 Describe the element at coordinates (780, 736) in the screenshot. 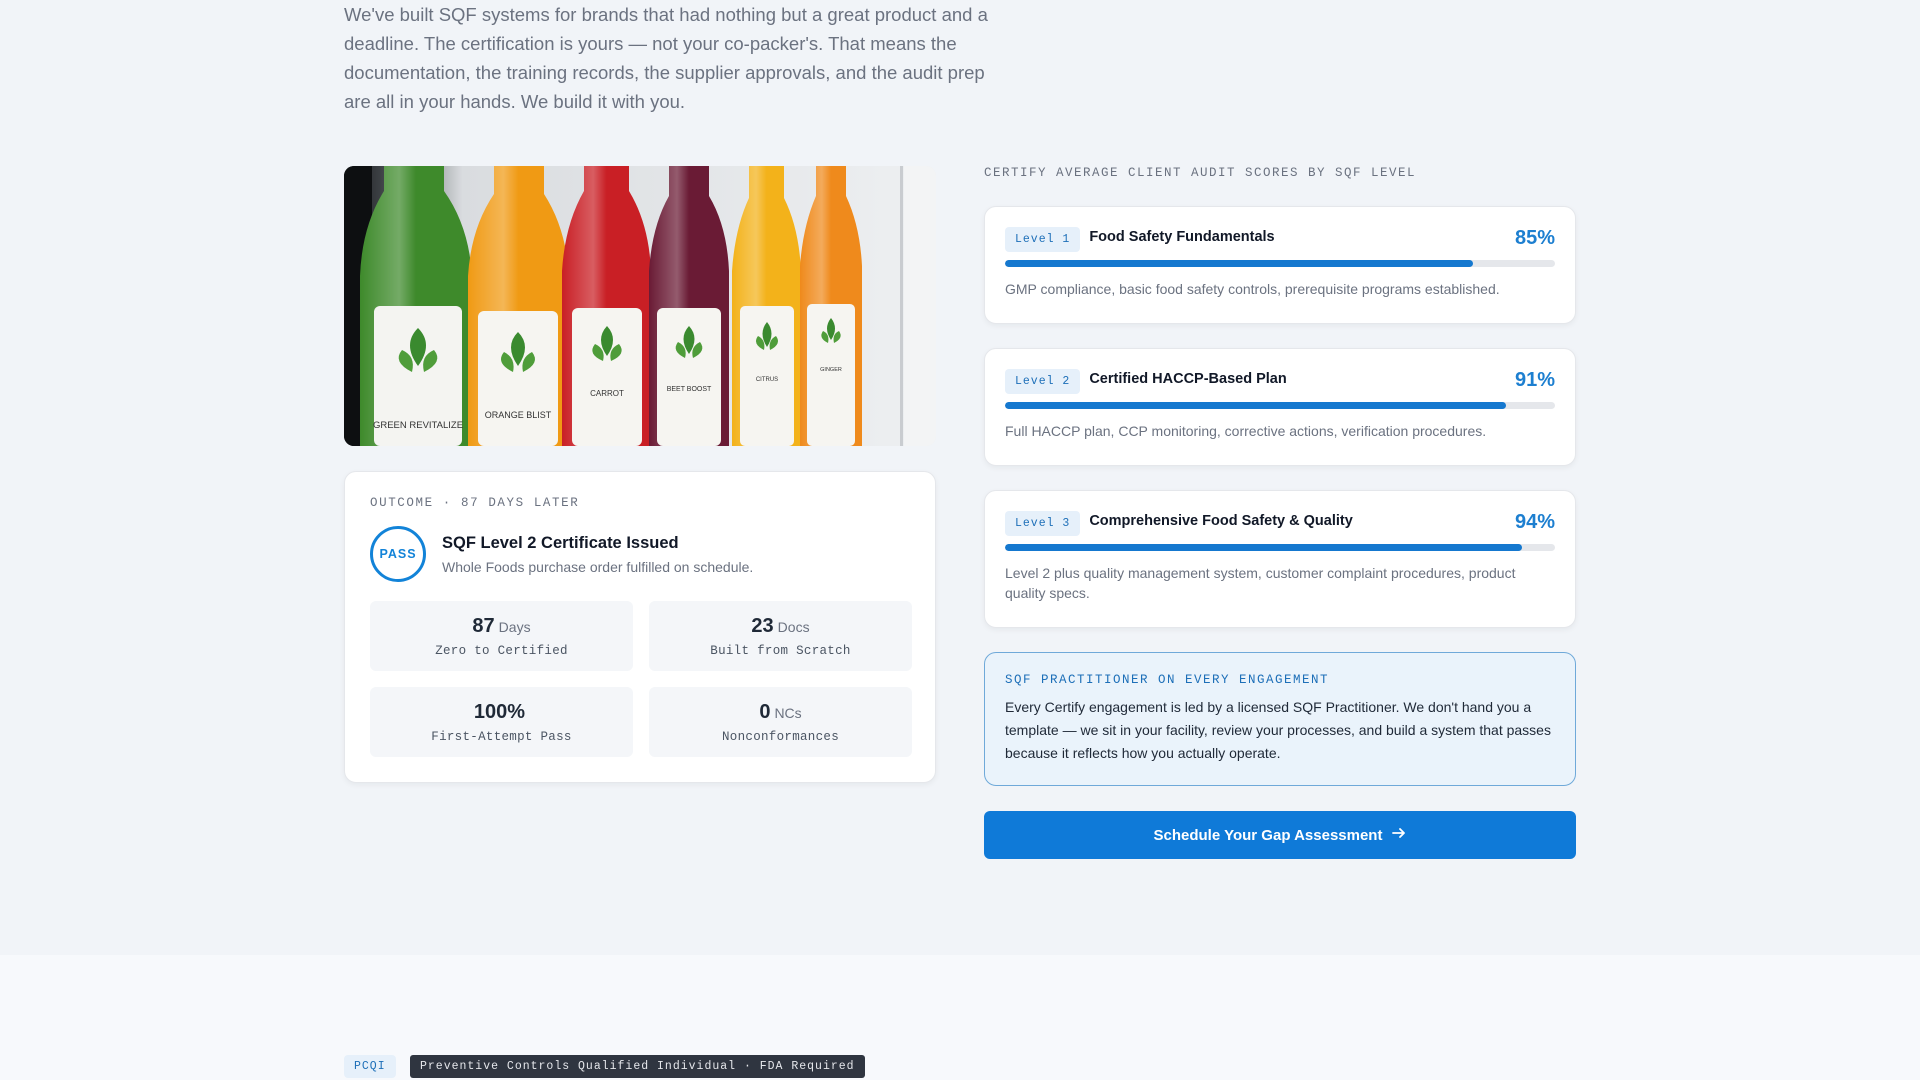

I see `stat-label: Nonconformances` at that location.